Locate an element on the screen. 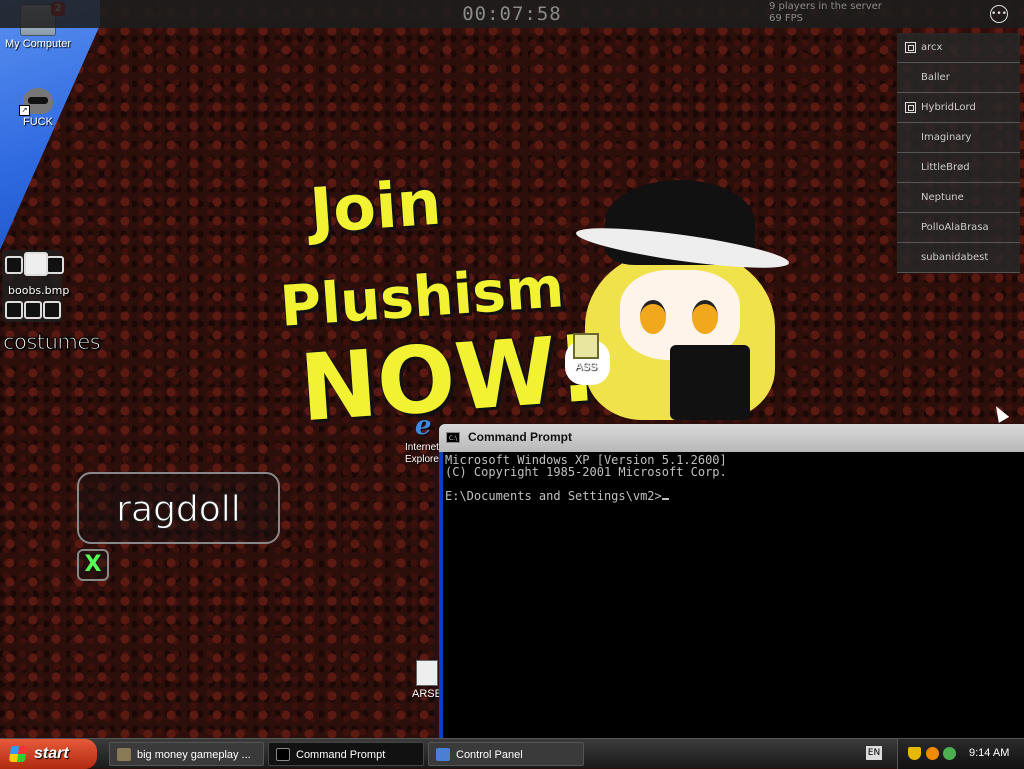  player-name: Neptune is located at coordinates (942, 197).